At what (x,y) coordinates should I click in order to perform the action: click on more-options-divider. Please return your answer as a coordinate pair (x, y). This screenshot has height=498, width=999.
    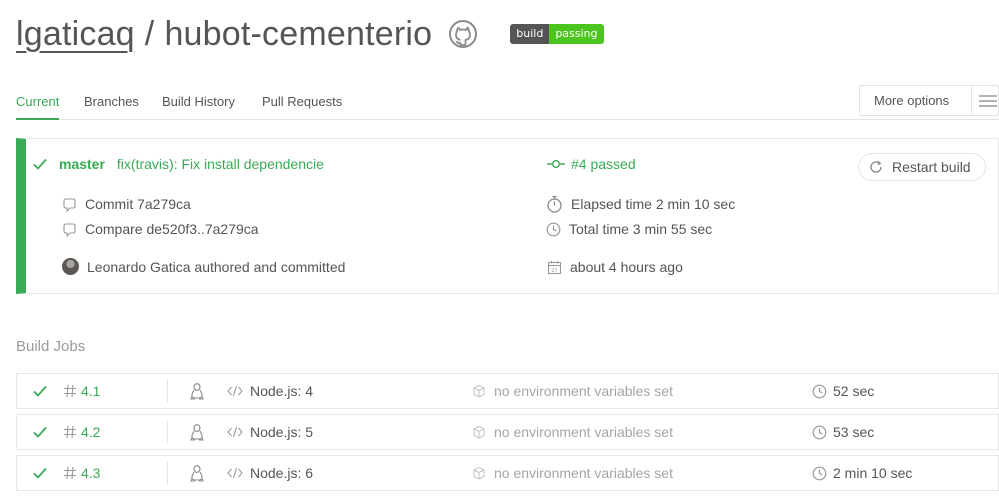
    Looking at the image, I should click on (971, 100).